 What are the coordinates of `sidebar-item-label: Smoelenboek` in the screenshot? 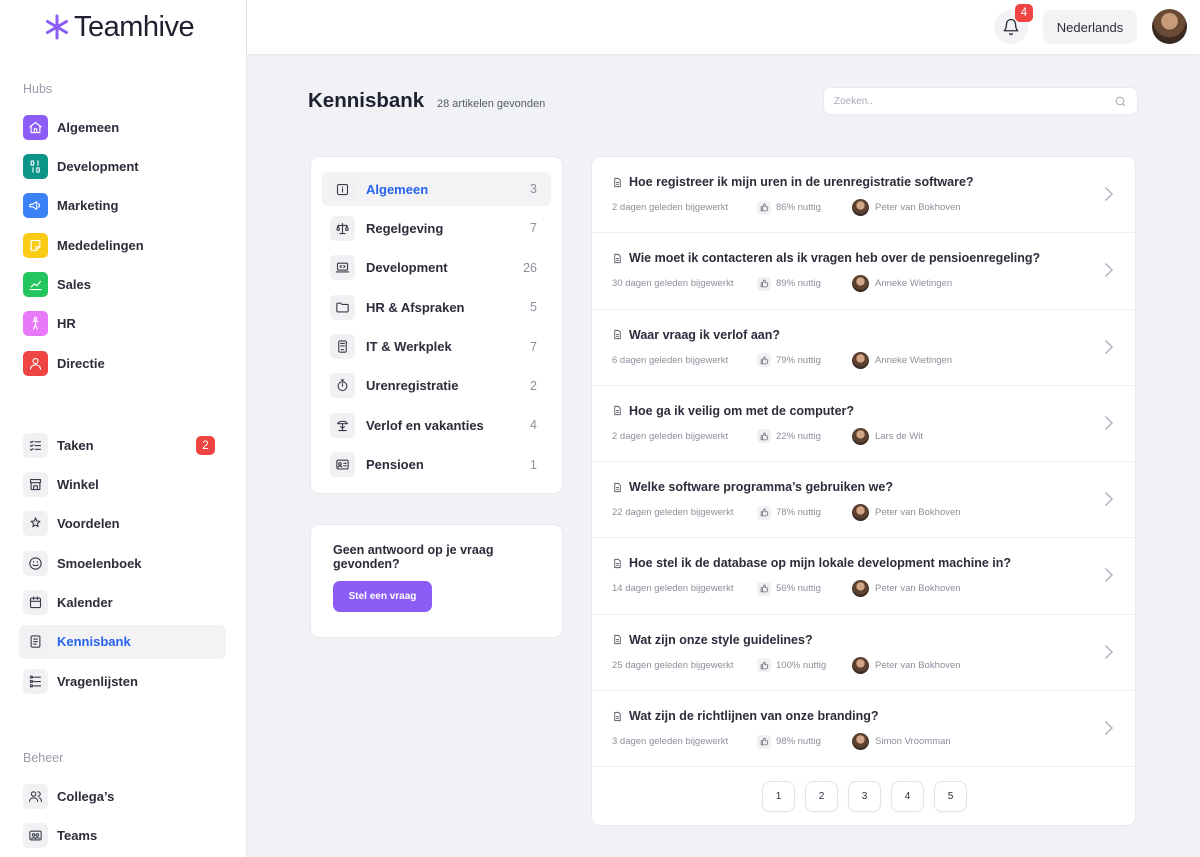 It's located at (99, 563).